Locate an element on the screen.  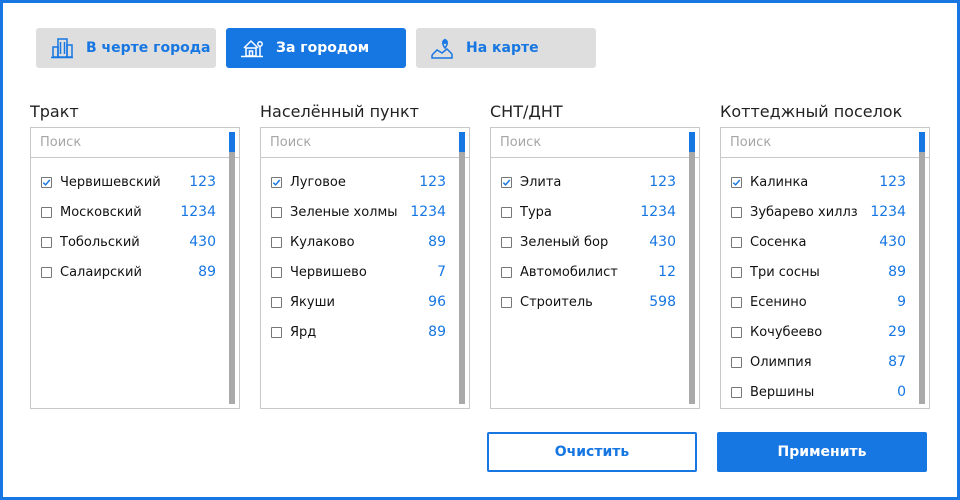
list-item-count: 598 is located at coordinates (662, 302).